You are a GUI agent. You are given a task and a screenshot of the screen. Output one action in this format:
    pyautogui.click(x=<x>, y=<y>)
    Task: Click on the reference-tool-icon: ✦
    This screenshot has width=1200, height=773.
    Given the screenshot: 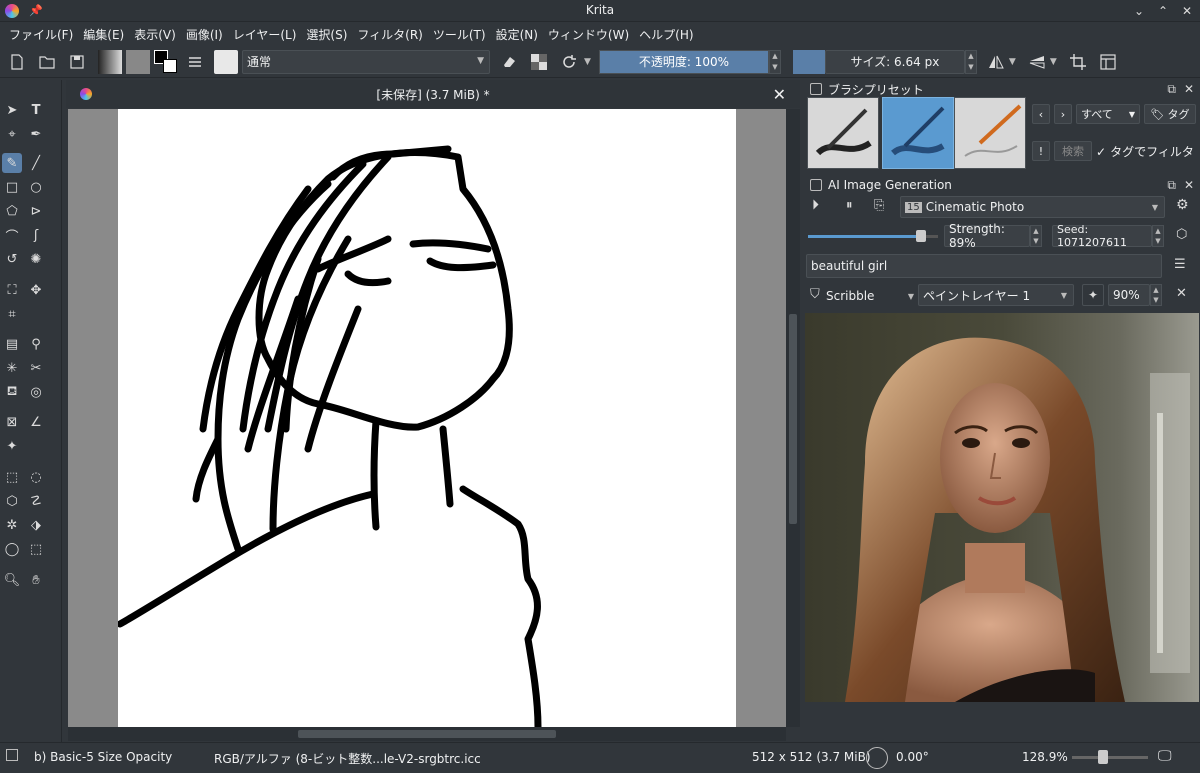 What is the action you would take?
    pyautogui.click(x=12, y=446)
    